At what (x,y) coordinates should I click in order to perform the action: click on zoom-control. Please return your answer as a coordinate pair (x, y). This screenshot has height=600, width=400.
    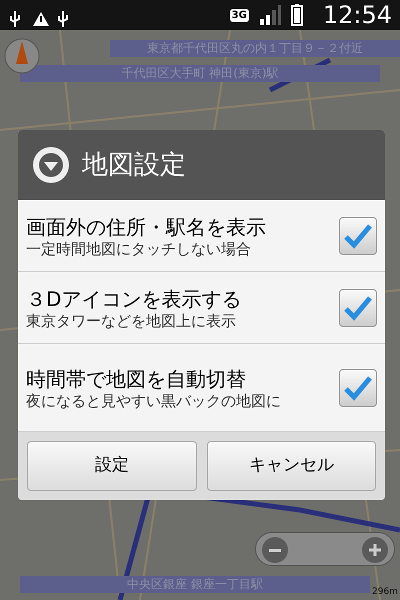
    Looking at the image, I should click on (325, 549).